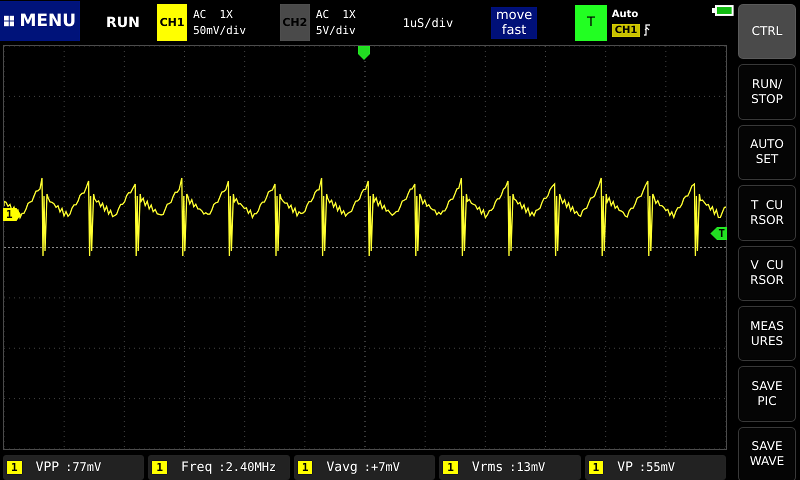 Image resolution: width=800 pixels, height=480 pixels. Describe the element at coordinates (48, 467) in the screenshot. I see `measurement-name: VPP` at that location.